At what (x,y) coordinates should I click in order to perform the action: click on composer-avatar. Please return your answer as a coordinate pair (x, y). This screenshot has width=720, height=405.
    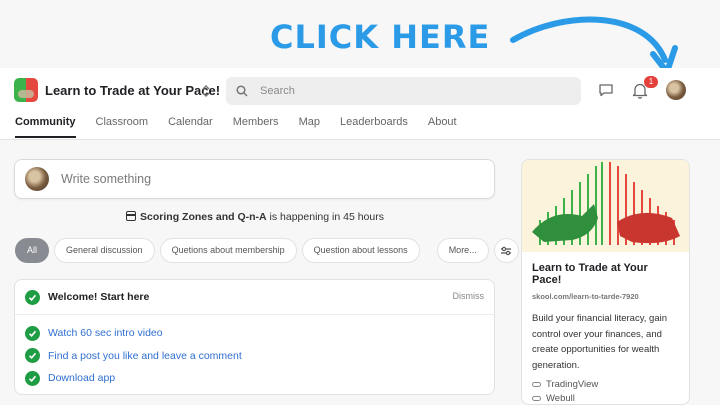
    Looking at the image, I should click on (37, 179).